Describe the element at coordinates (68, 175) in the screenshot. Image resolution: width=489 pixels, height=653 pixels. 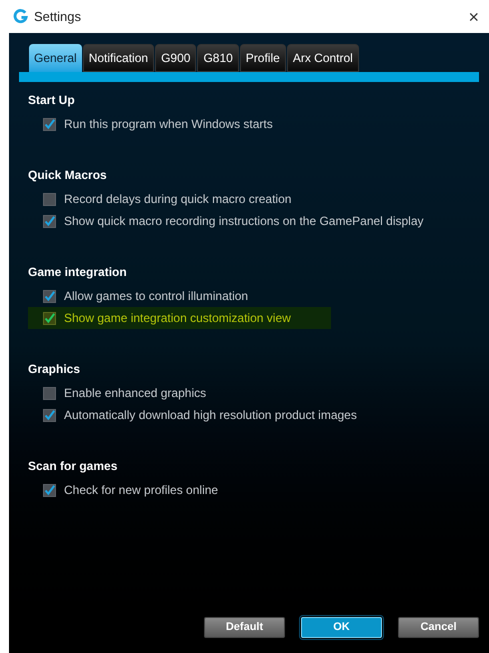
I see `section-title: Quick Macros` at that location.